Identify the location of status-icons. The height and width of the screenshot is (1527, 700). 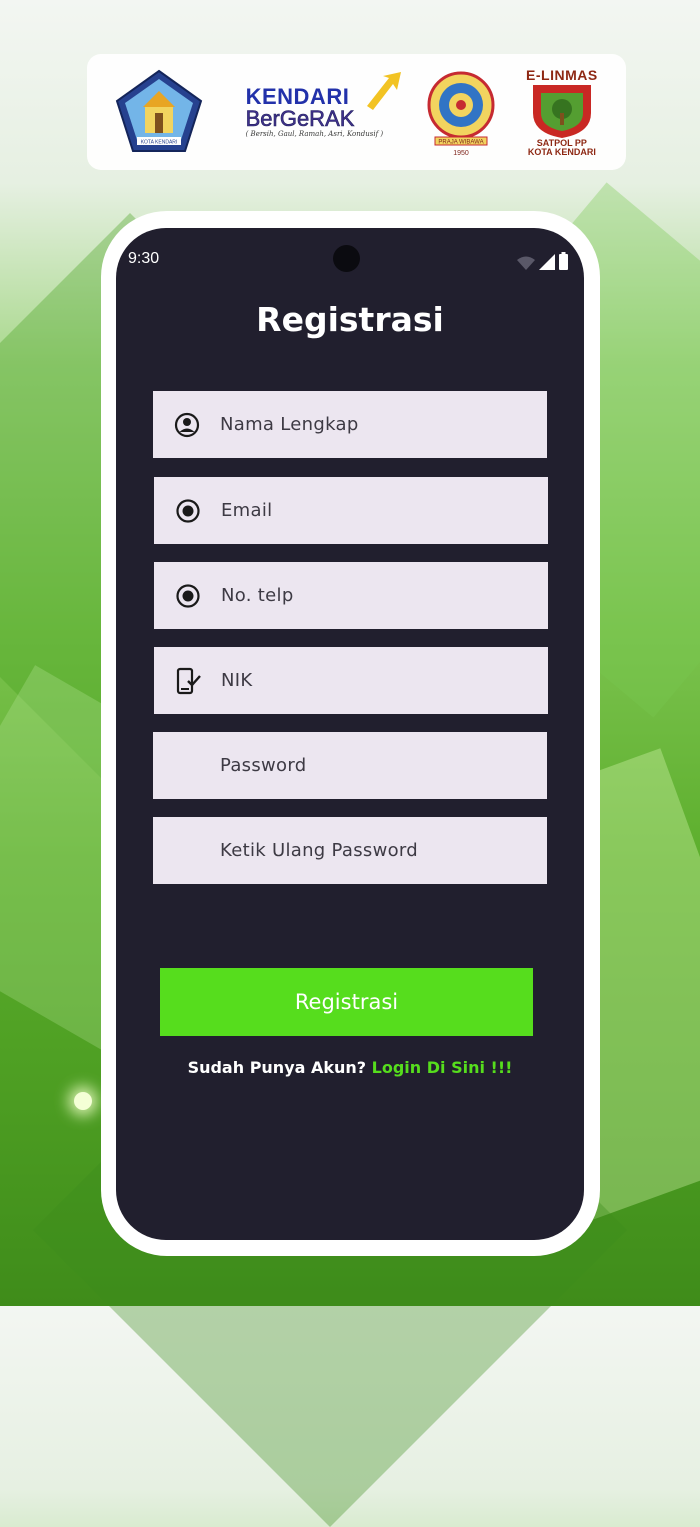
(542, 261).